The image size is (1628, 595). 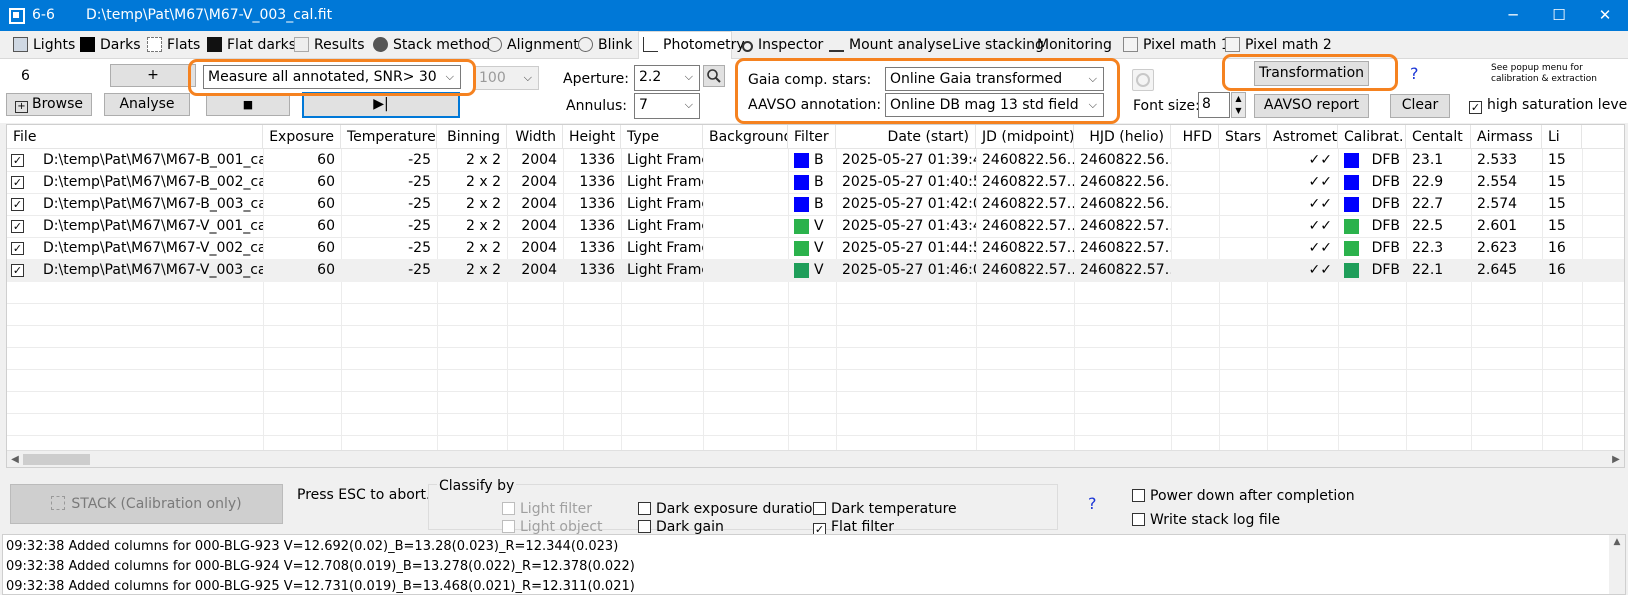 What do you see at coordinates (249, 46) in the screenshot?
I see `tab-flat-darks: Flat darks` at bounding box center [249, 46].